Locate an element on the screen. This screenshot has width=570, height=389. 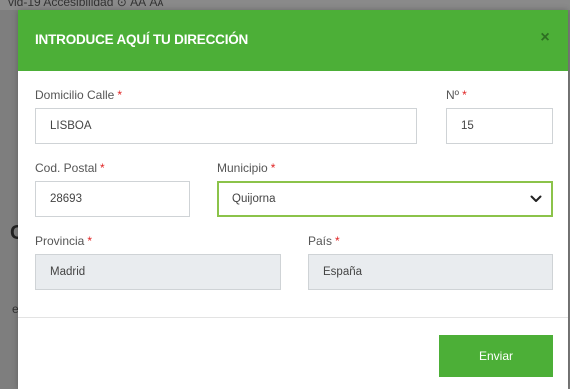
country-label-text: País is located at coordinates (320, 241).